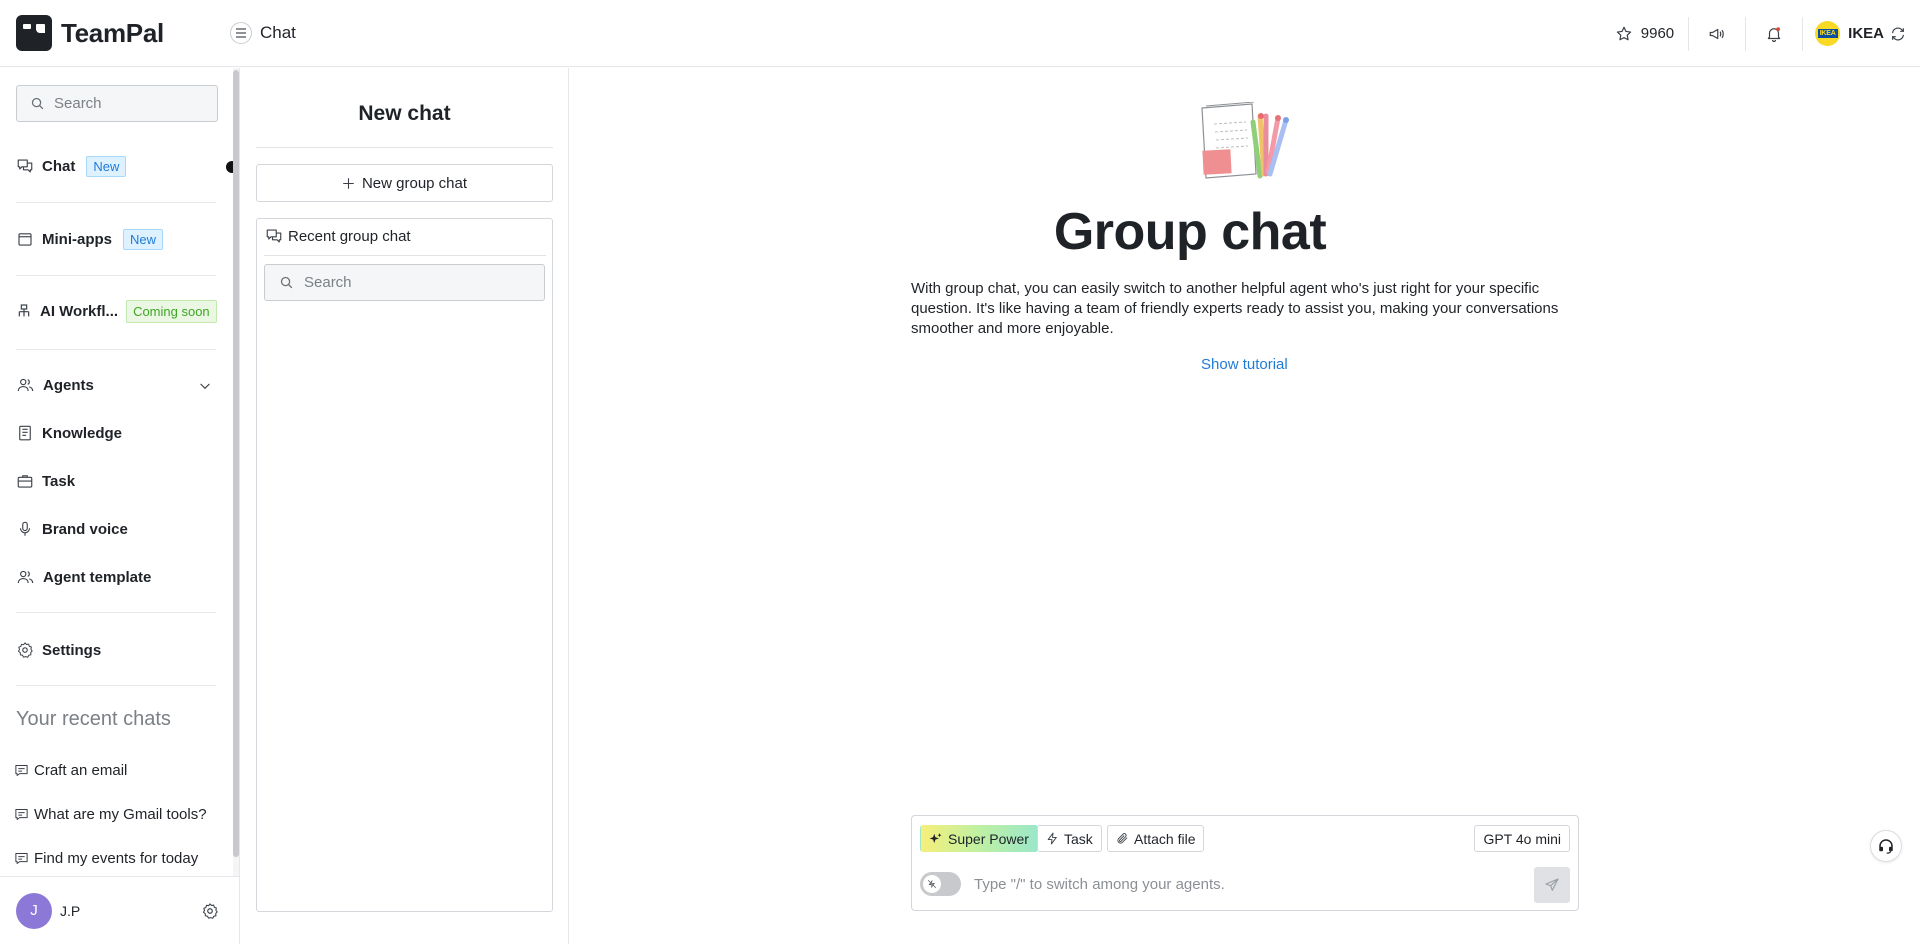 This screenshot has width=1920, height=944. I want to click on send-button, so click(1552, 885).